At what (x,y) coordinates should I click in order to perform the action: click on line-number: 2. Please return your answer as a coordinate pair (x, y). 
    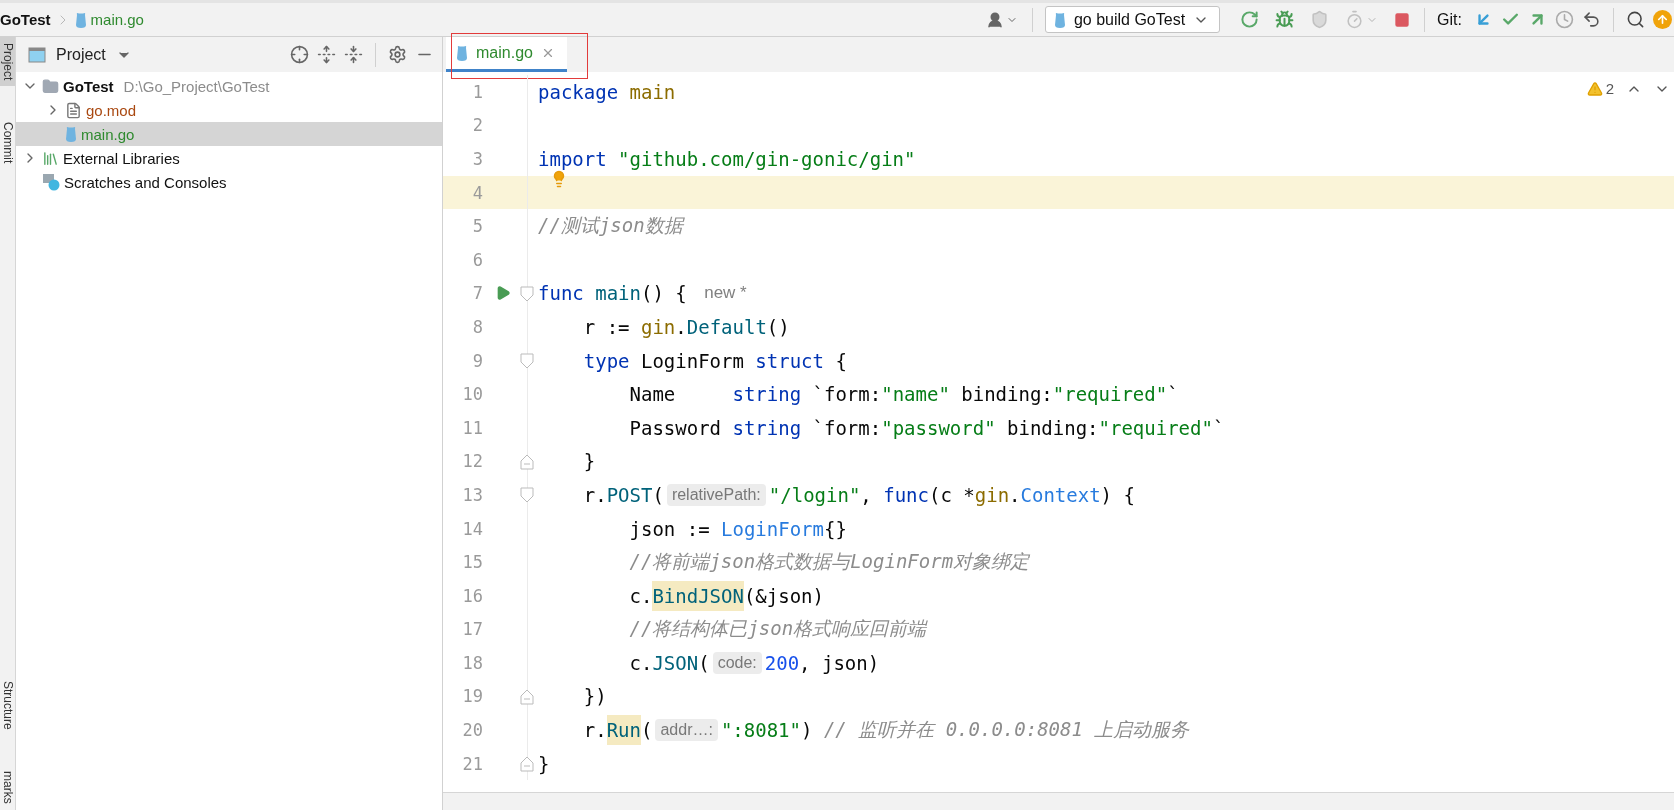
    Looking at the image, I should click on (477, 125).